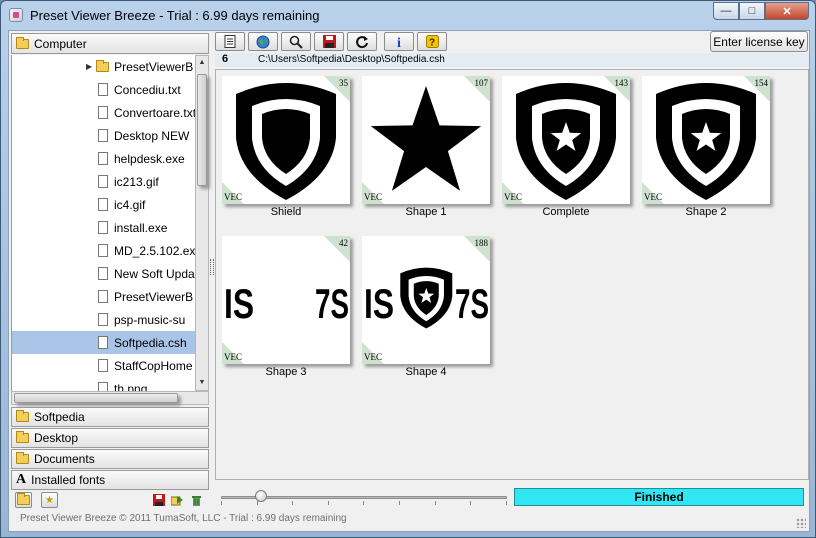 This screenshot has height=538, width=816. Describe the element at coordinates (426, 140) in the screenshot. I see `preset-thumbnail: 107 VEC` at that location.